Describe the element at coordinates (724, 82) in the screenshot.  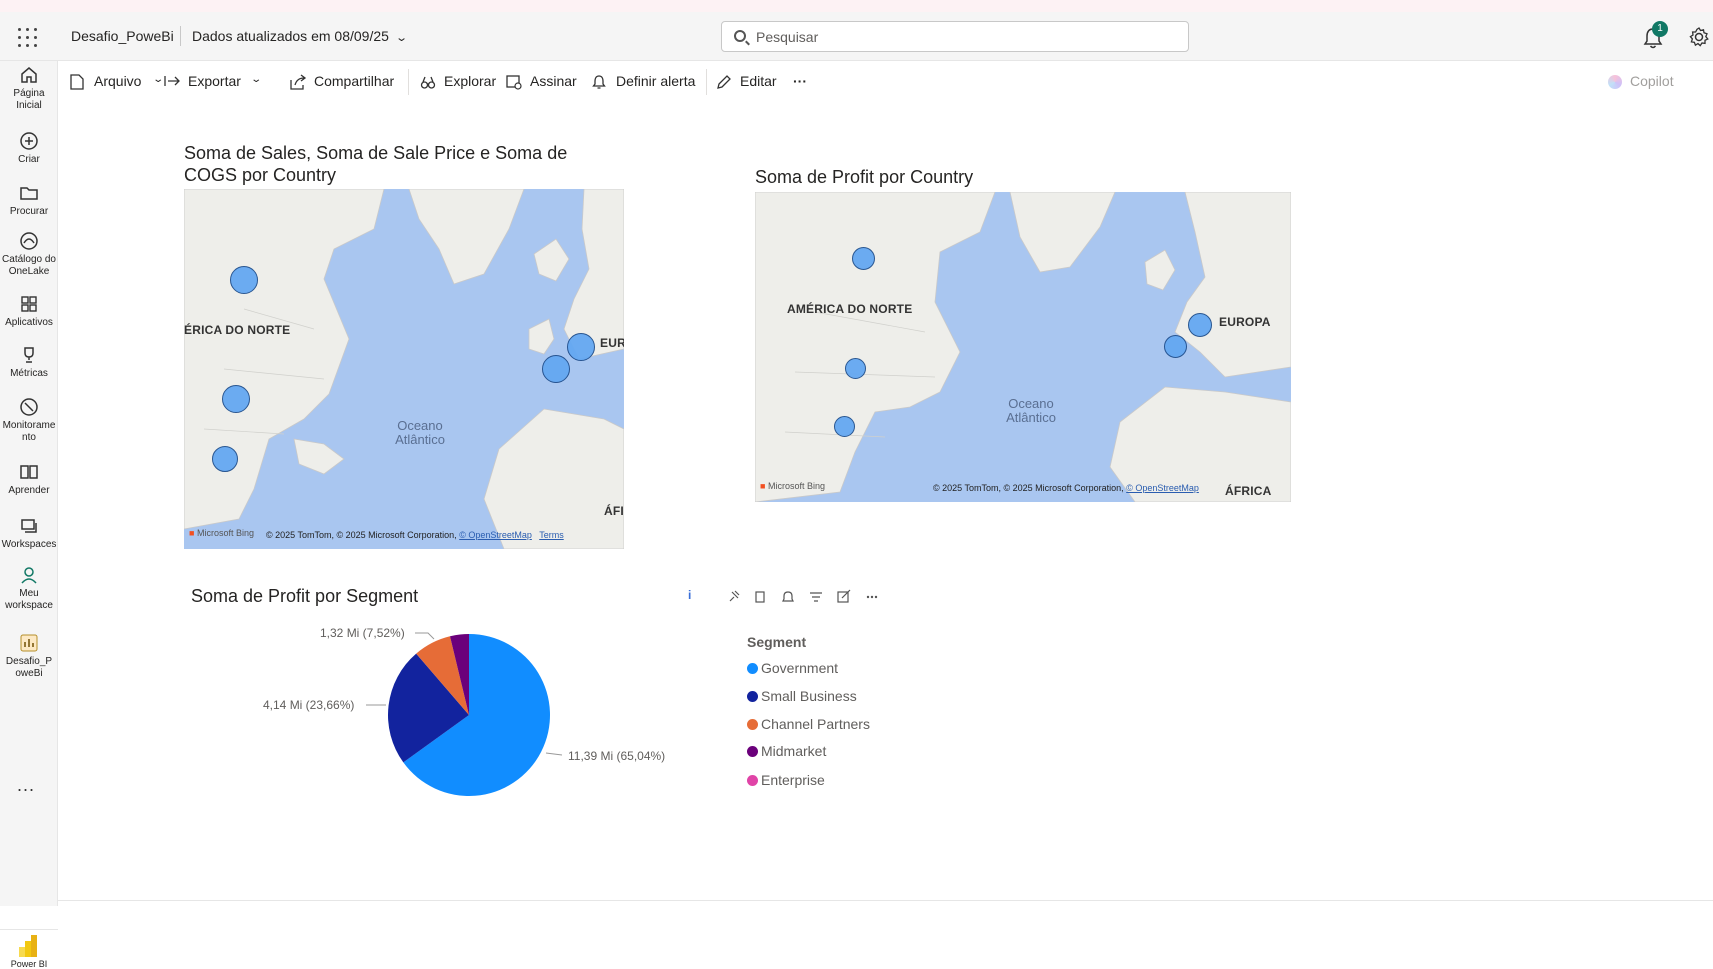
I see `pencil-icon` at that location.